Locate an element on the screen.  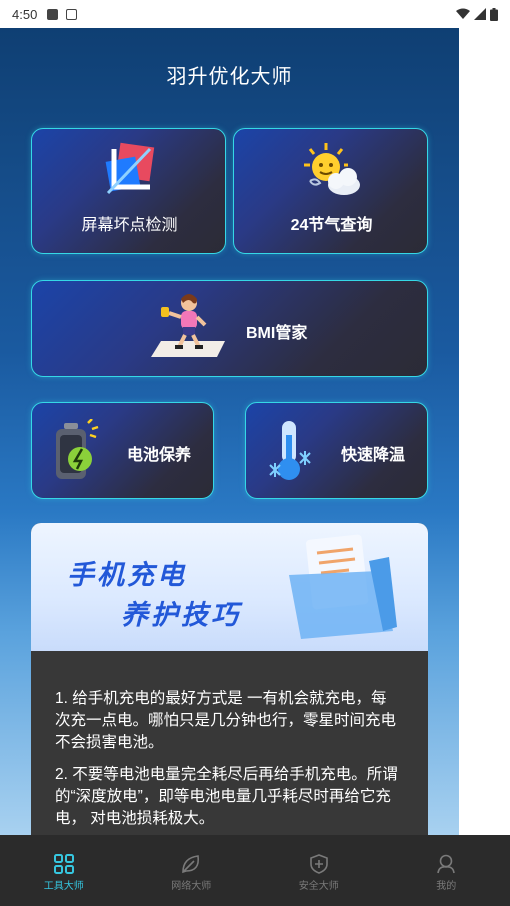
battery-status-icon is located at coordinates (494, 14).